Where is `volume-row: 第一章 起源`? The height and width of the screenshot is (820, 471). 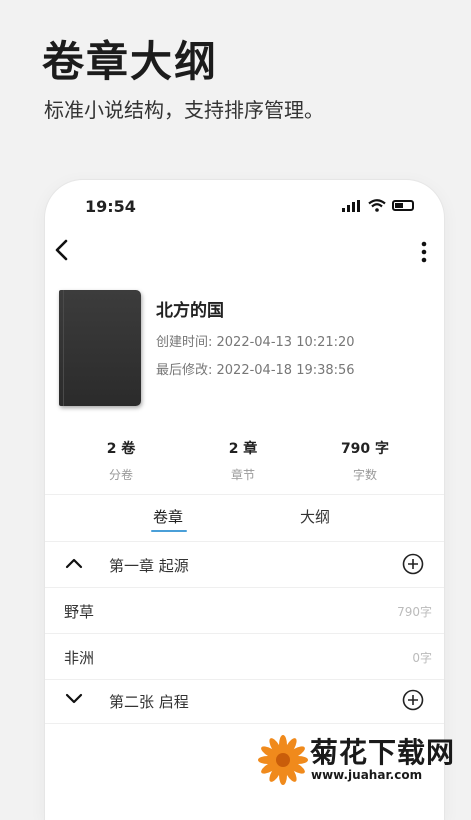
volume-row: 第一章 起源 is located at coordinates (244, 564).